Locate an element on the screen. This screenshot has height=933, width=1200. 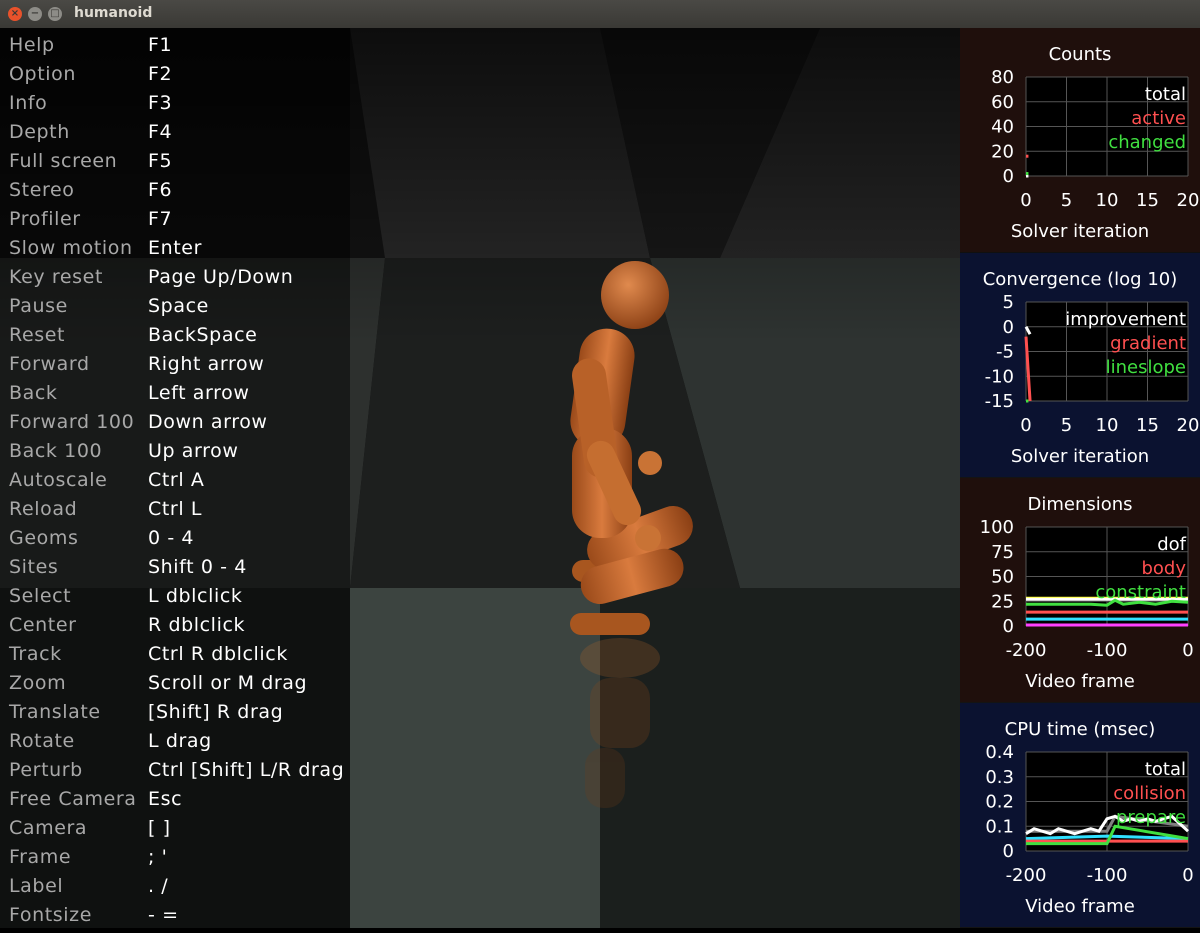
help-action-label: Back is located at coordinates (33, 393).